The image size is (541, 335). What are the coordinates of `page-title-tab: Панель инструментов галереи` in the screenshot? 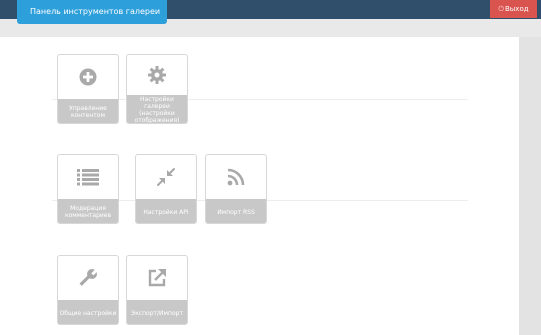 It's located at (92, 12).